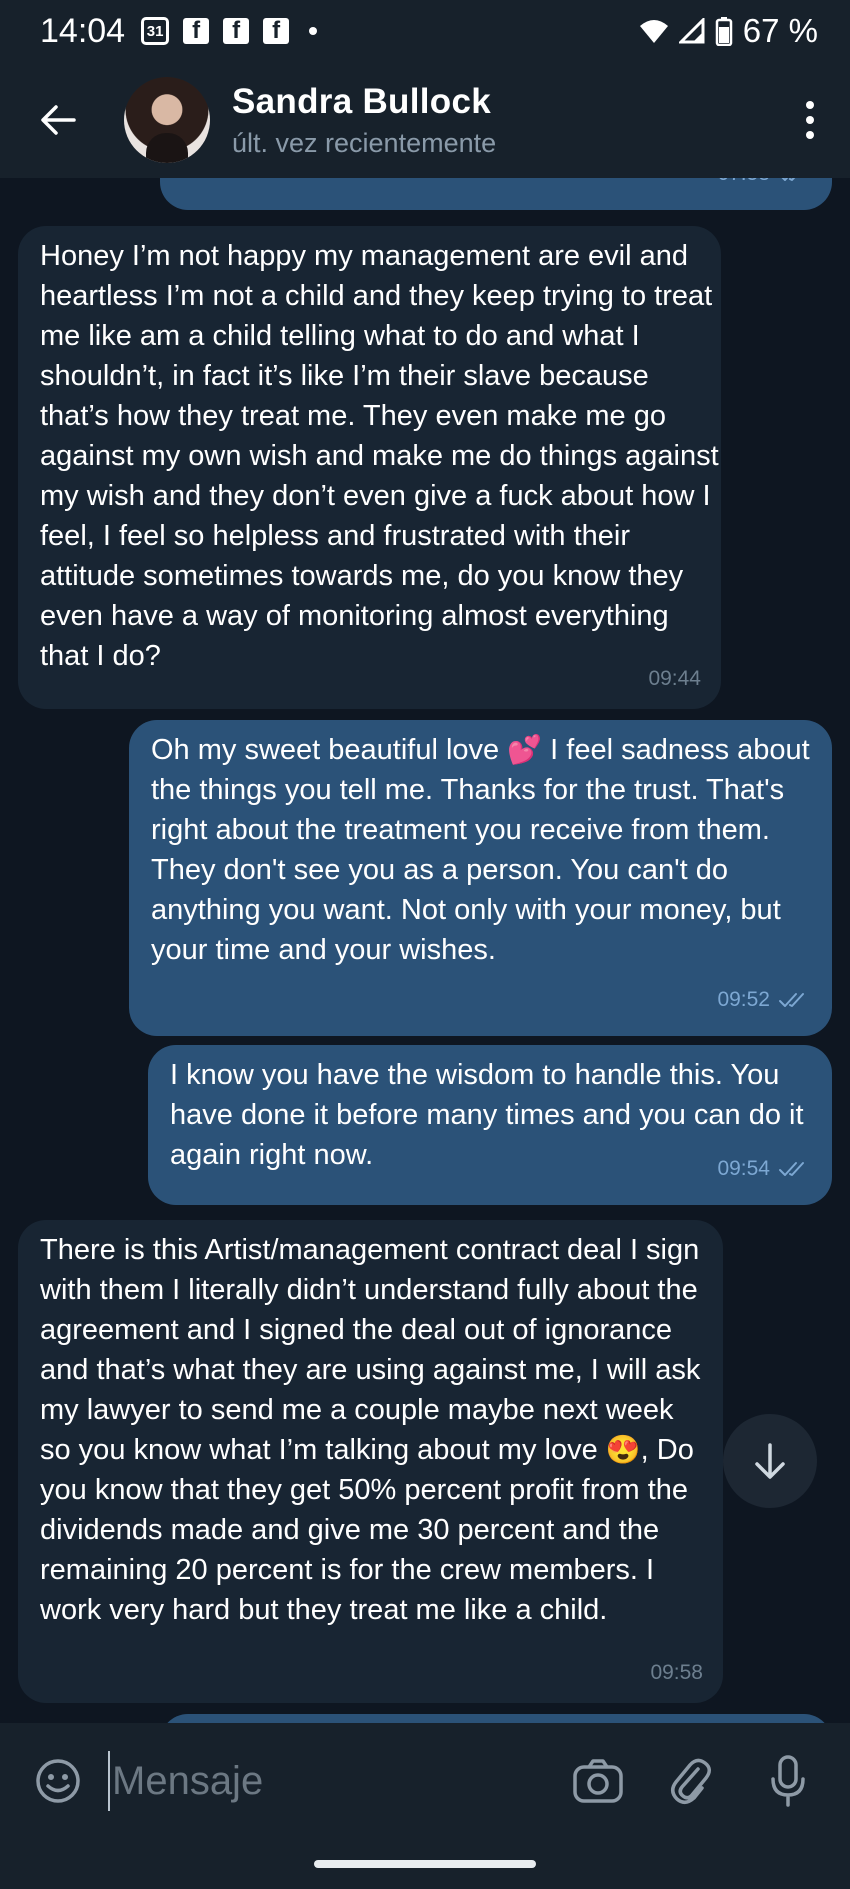  What do you see at coordinates (313, 31) in the screenshot?
I see `notification-dot` at bounding box center [313, 31].